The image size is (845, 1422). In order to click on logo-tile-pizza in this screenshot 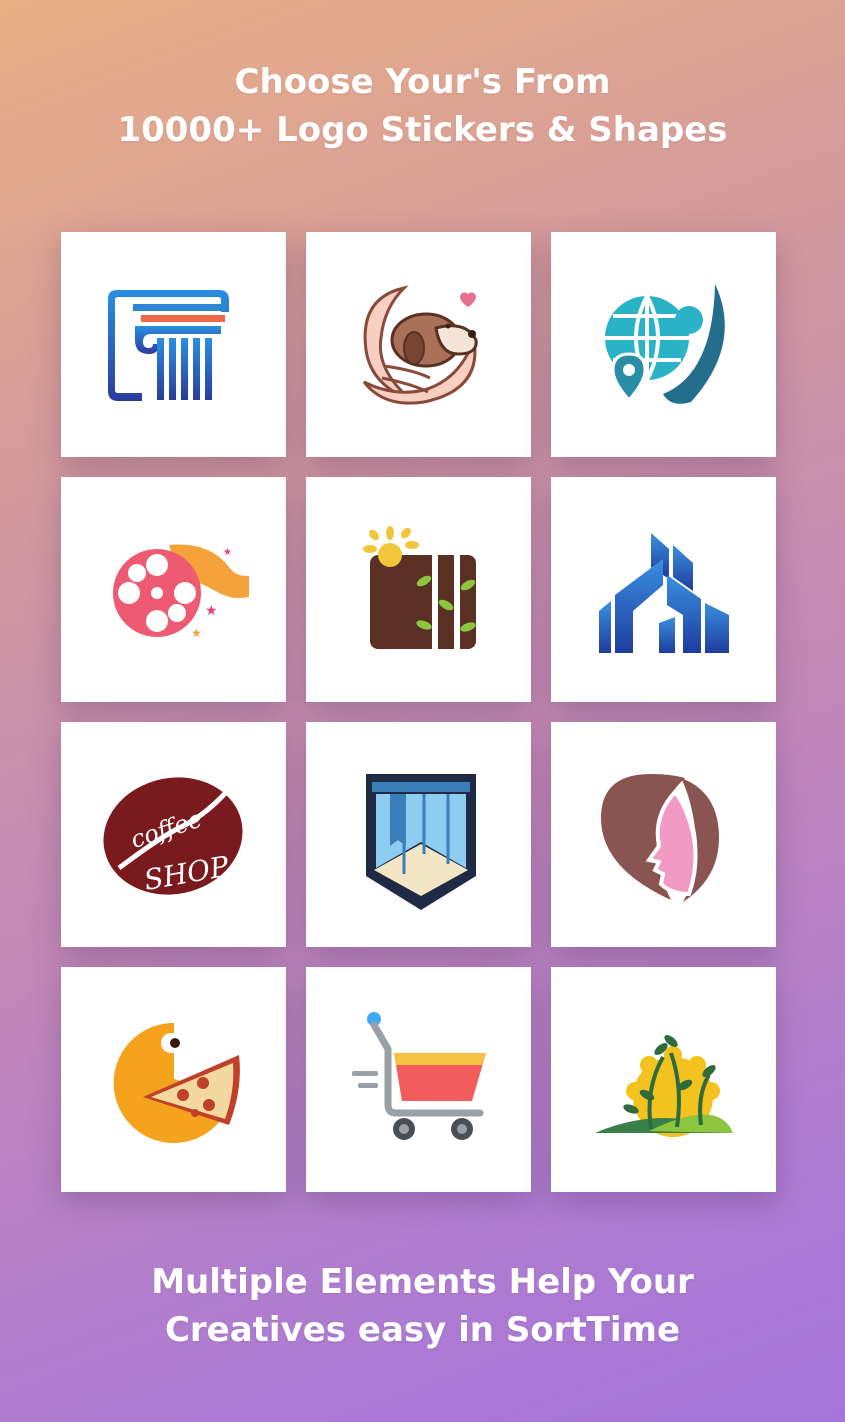, I will do `click(173, 1079)`.